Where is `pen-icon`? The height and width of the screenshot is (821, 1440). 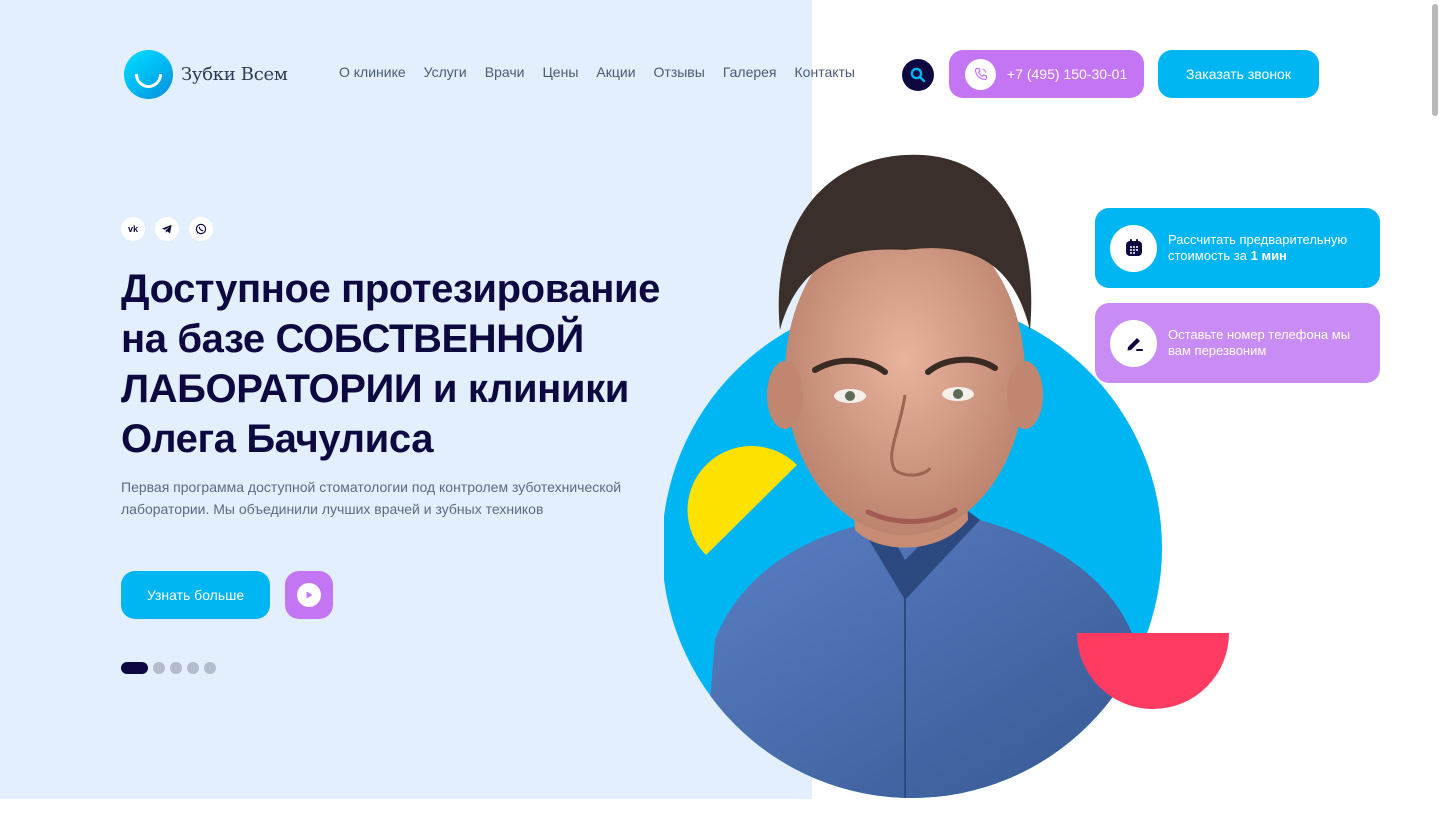
pen-icon is located at coordinates (1133, 343).